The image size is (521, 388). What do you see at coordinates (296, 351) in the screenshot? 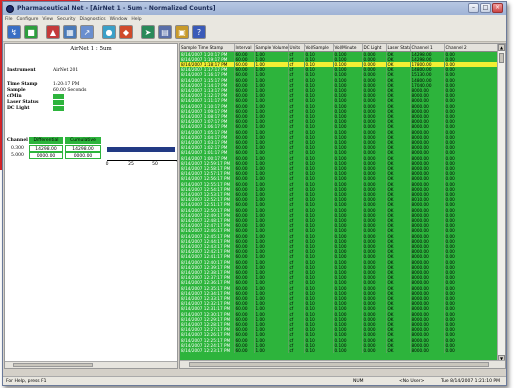
I see `table-cell: cf` at bounding box center [296, 351].